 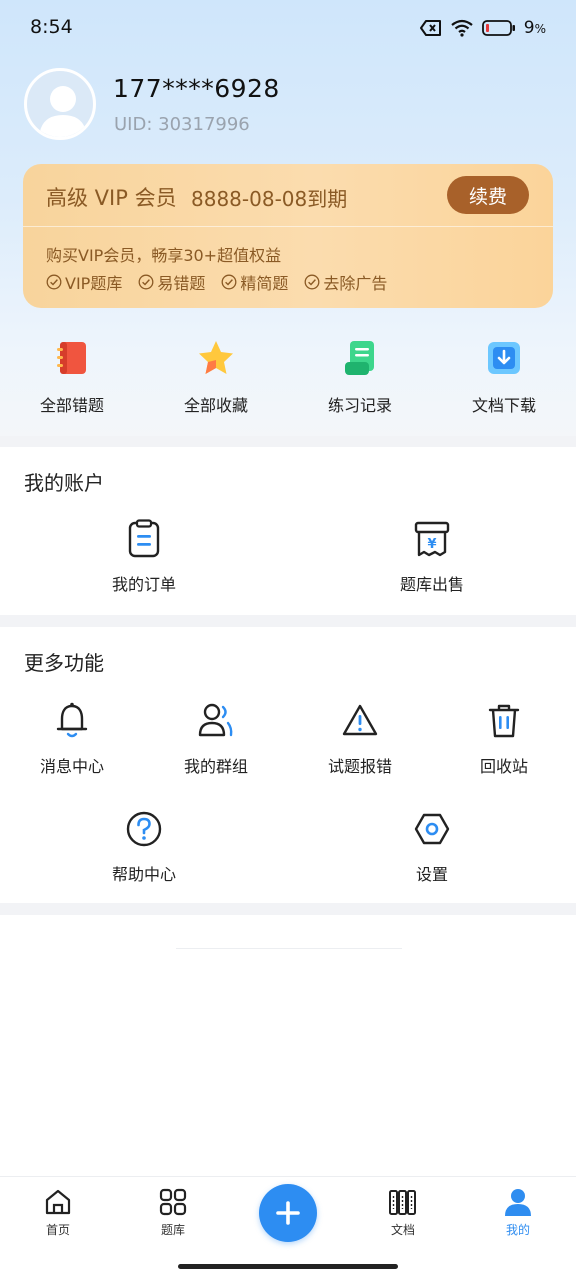 What do you see at coordinates (182, 124) in the screenshot?
I see `user-uid: UID: 30317996` at bounding box center [182, 124].